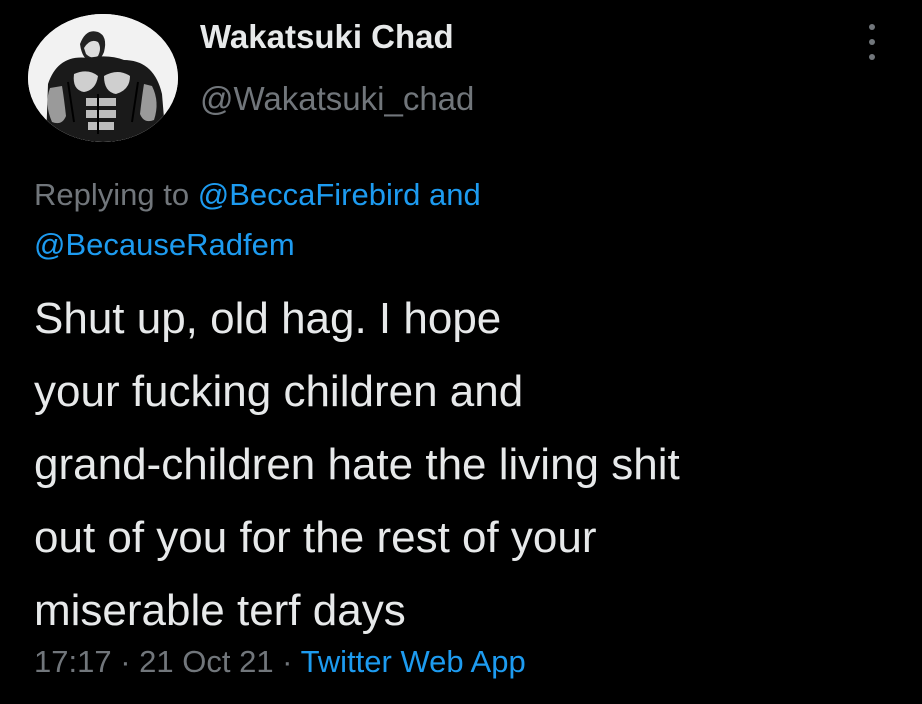 This screenshot has height=704, width=922. Describe the element at coordinates (116, 194) in the screenshot. I see `replying-prefix: Replying to` at that location.